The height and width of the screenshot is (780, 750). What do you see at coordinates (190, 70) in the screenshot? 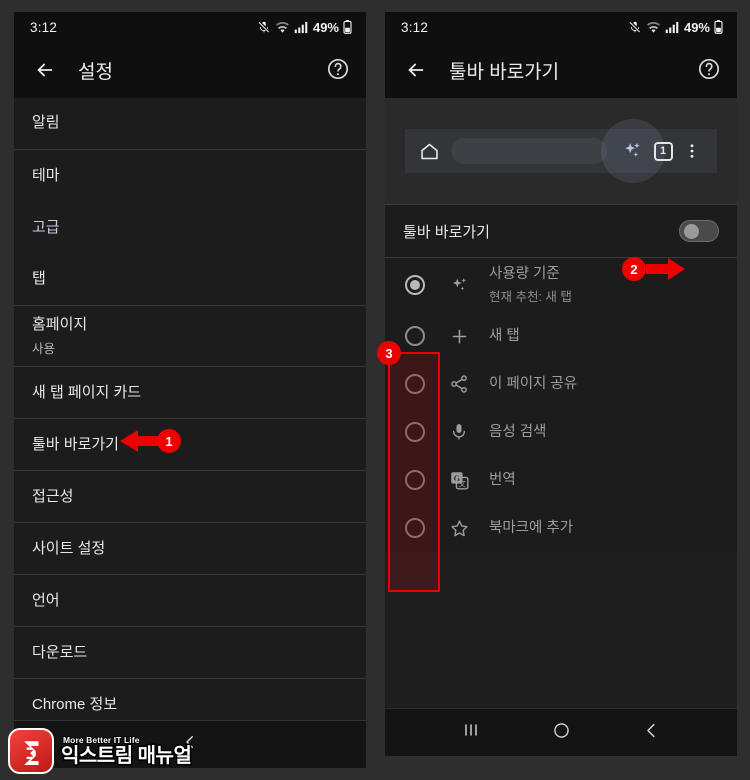
I see `left-app-bar: 설정` at bounding box center [190, 70].